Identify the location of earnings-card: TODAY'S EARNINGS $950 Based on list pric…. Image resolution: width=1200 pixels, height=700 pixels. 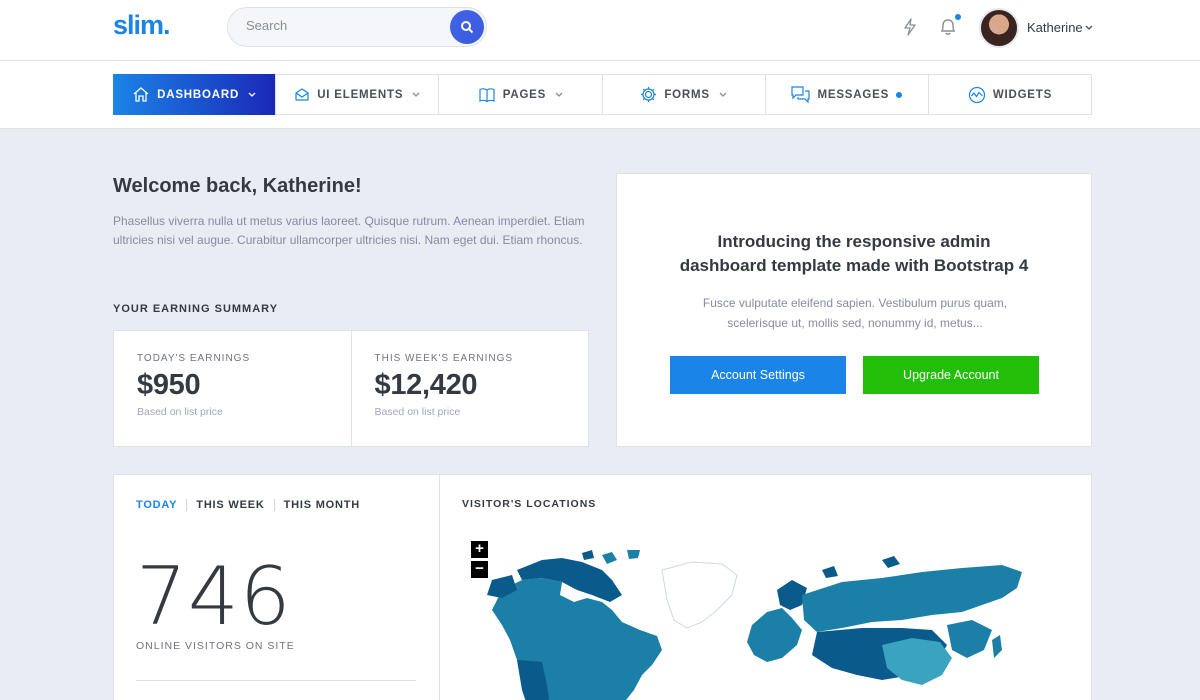
(351, 388).